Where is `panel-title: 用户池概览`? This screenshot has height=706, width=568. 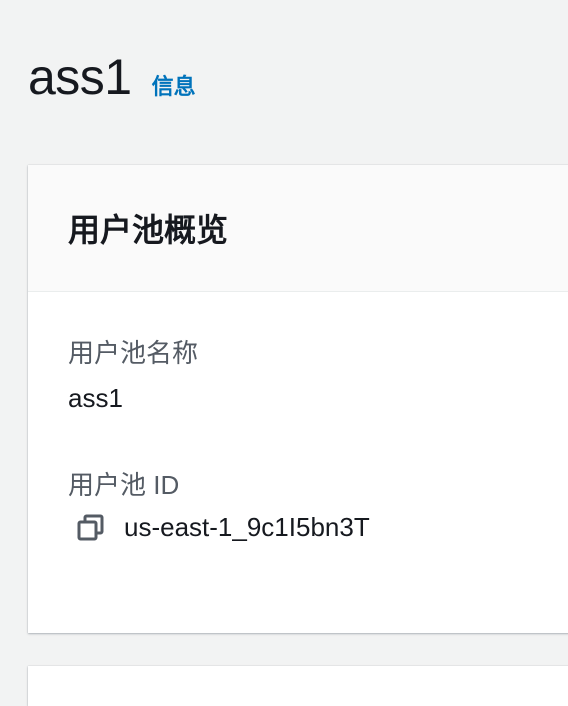 panel-title: 用户池概览 is located at coordinates (148, 230).